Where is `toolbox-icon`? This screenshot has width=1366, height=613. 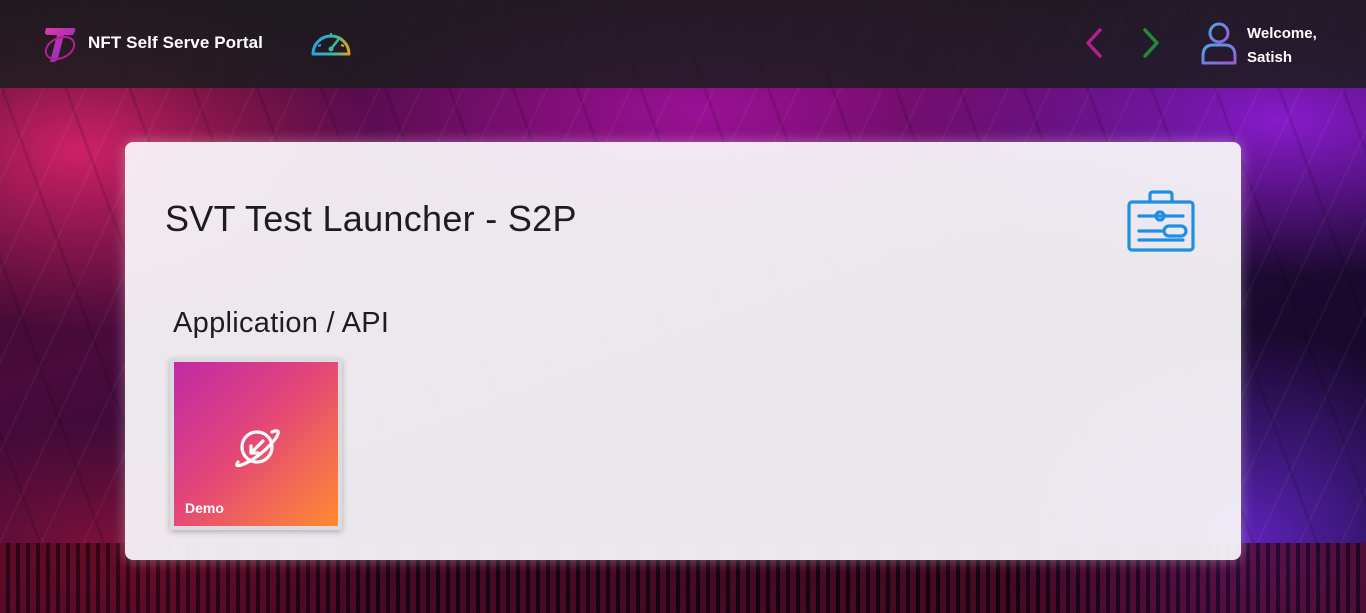 toolbox-icon is located at coordinates (1161, 221).